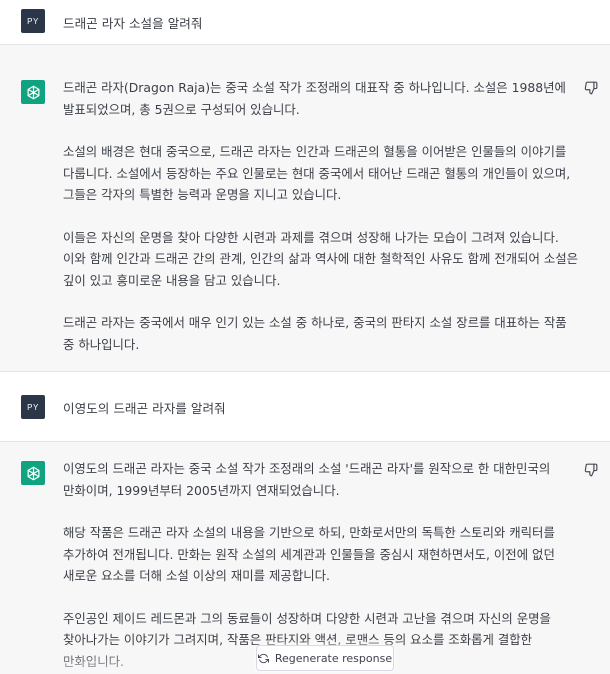  I want to click on regenerate-response-button: Regenerate response, so click(325, 658).